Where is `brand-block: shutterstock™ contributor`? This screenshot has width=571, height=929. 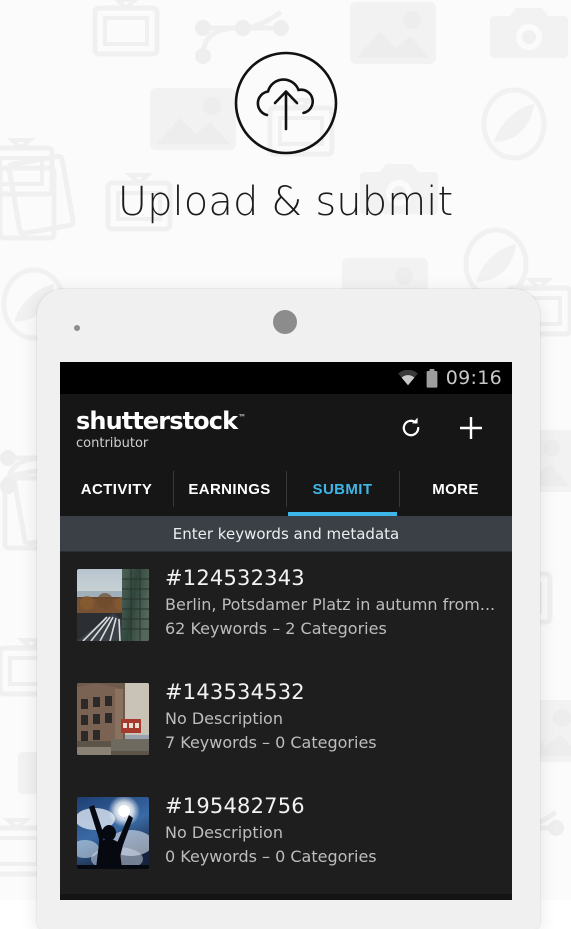 brand-block: shutterstock™ contributor is located at coordinates (161, 428).